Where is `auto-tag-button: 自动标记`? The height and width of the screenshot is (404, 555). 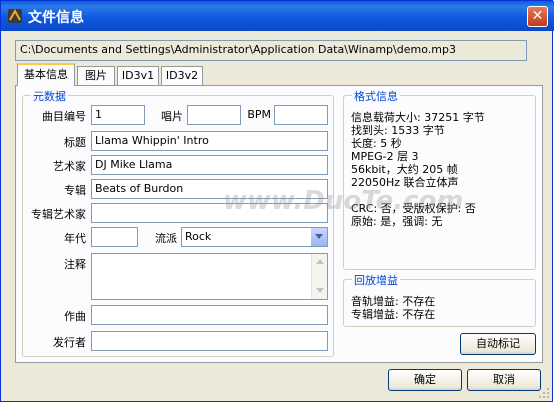
auto-tag-button: 自动标记 is located at coordinates (498, 344).